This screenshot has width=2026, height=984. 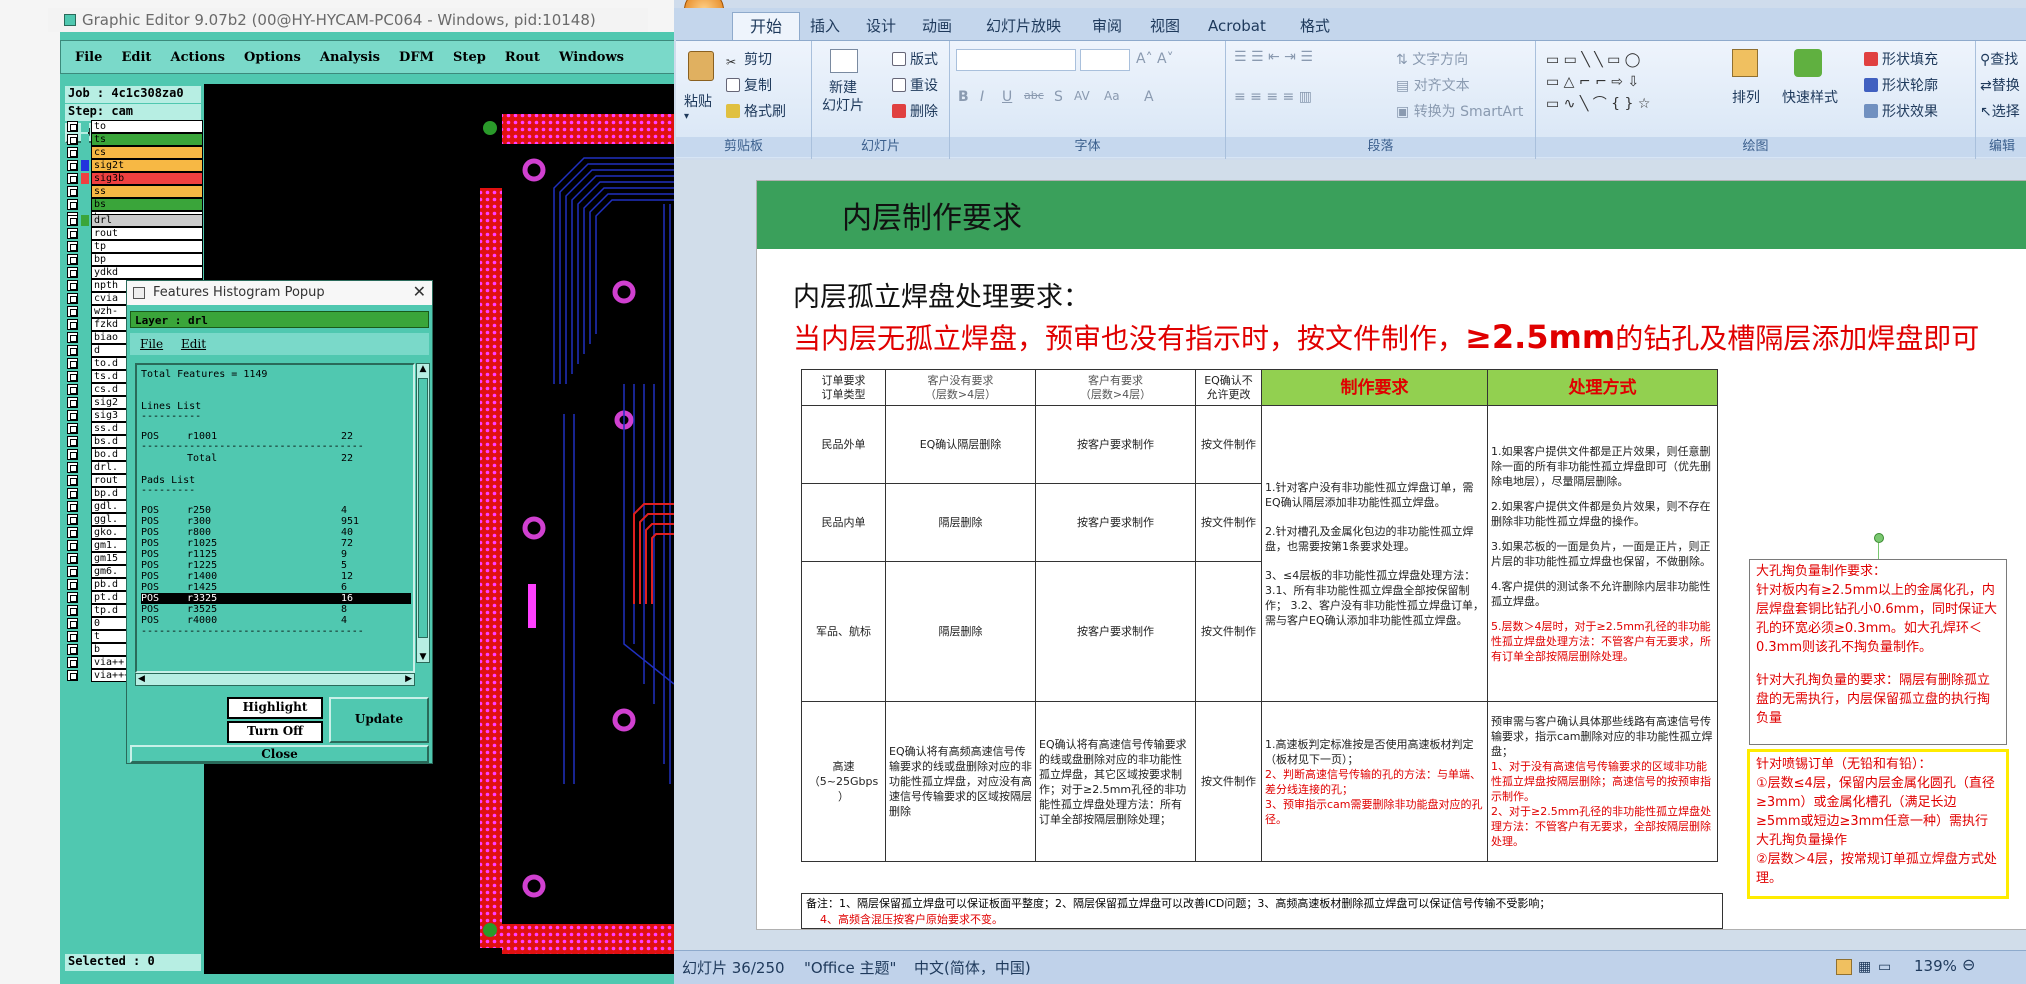 What do you see at coordinates (1879, 538) in the screenshot?
I see `rotation-handle` at bounding box center [1879, 538].